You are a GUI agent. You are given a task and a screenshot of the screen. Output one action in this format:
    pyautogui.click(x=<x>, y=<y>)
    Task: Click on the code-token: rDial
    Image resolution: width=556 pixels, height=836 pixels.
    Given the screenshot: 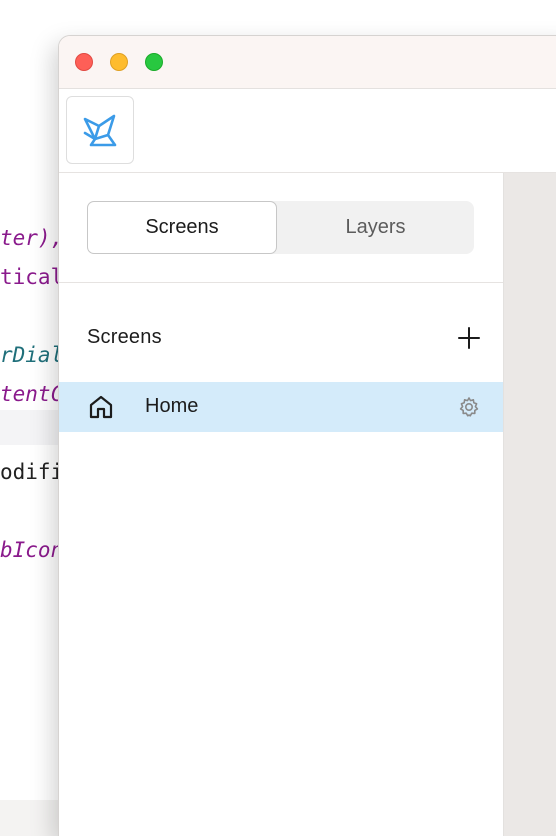 What is the action you would take?
    pyautogui.click(x=32, y=355)
    